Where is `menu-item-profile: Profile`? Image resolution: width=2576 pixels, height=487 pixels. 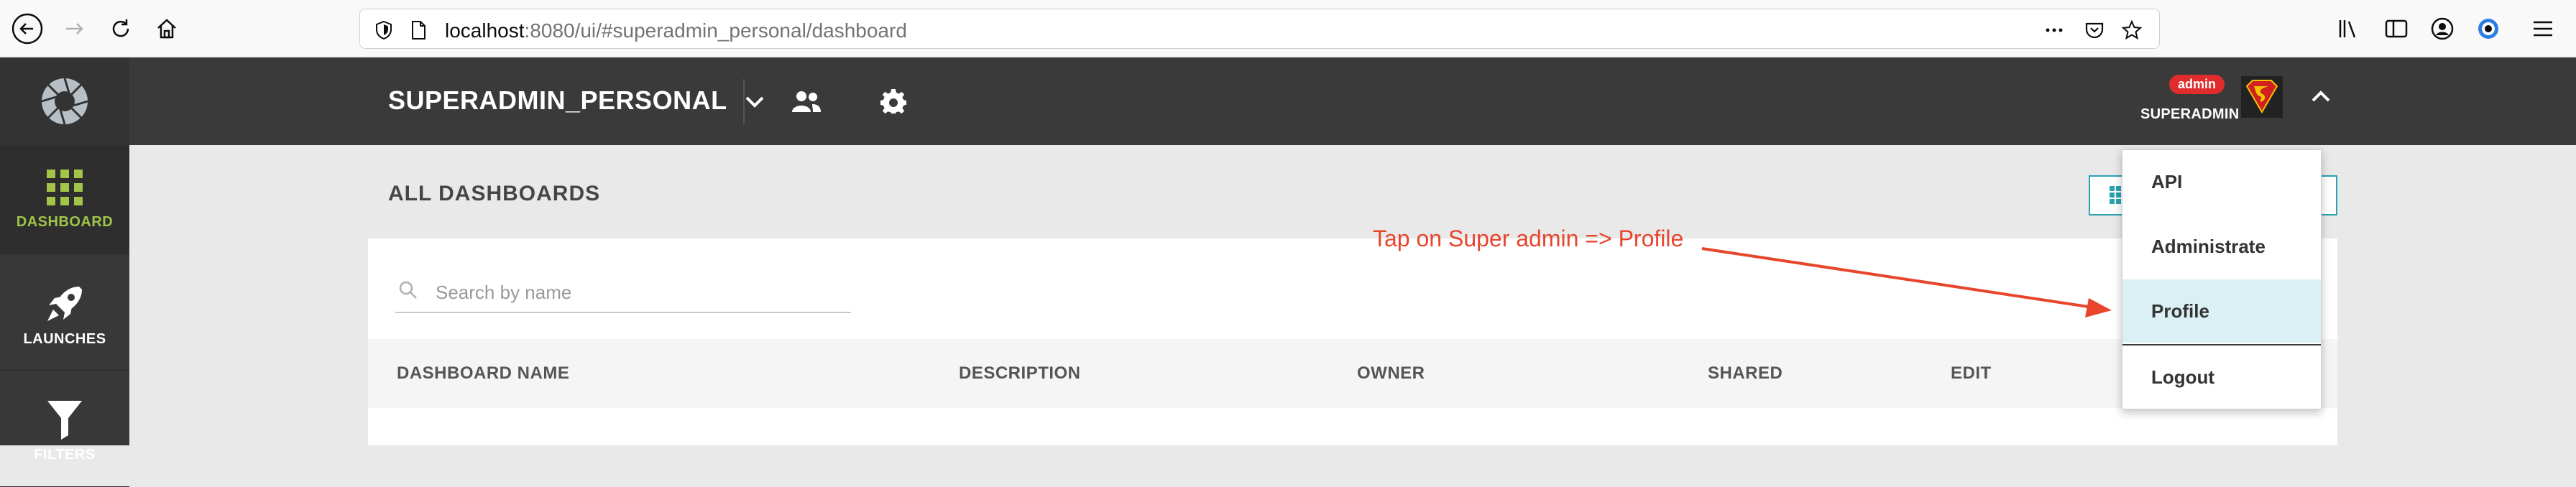
menu-item-profile: Profile is located at coordinates (2221, 311).